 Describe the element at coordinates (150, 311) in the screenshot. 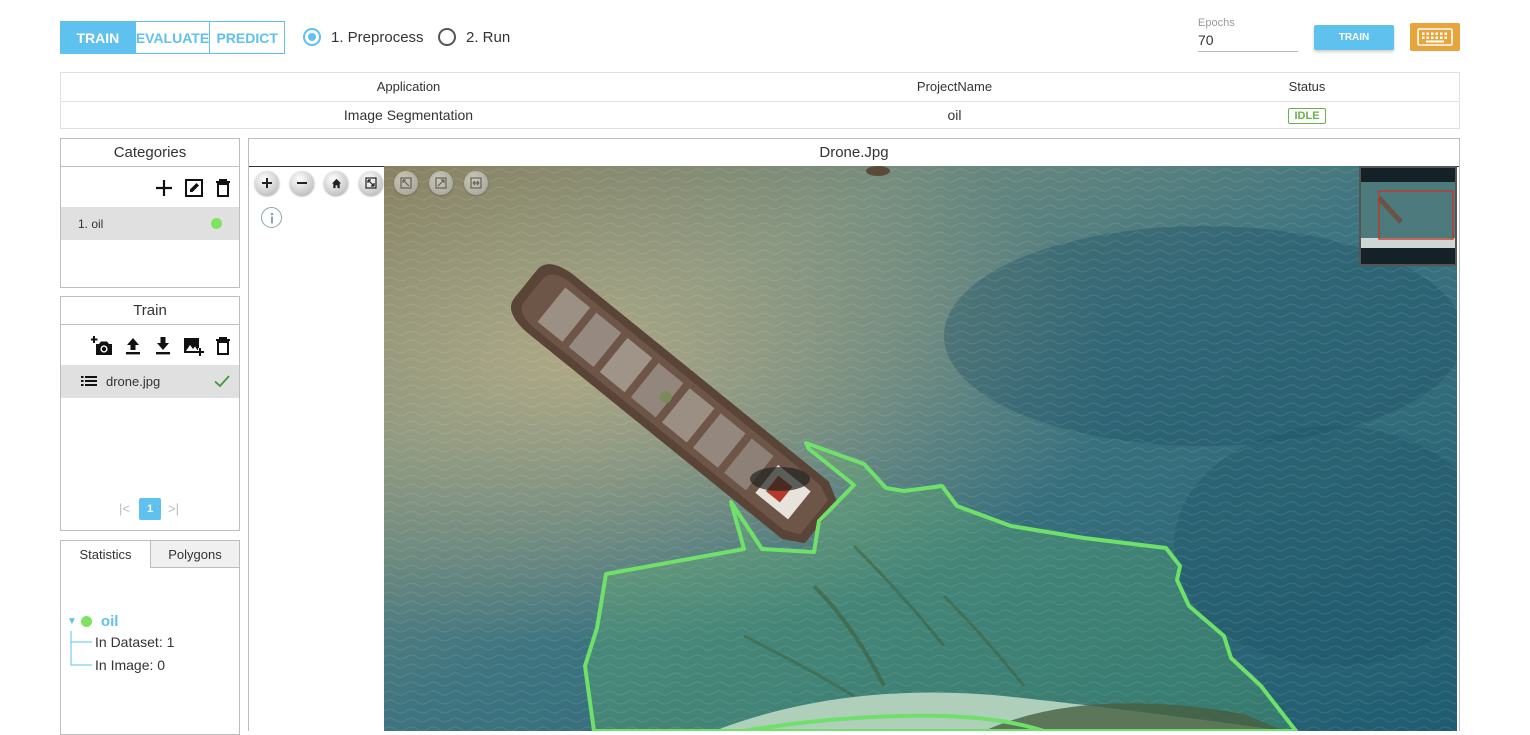

I see `train-title: Train` at that location.